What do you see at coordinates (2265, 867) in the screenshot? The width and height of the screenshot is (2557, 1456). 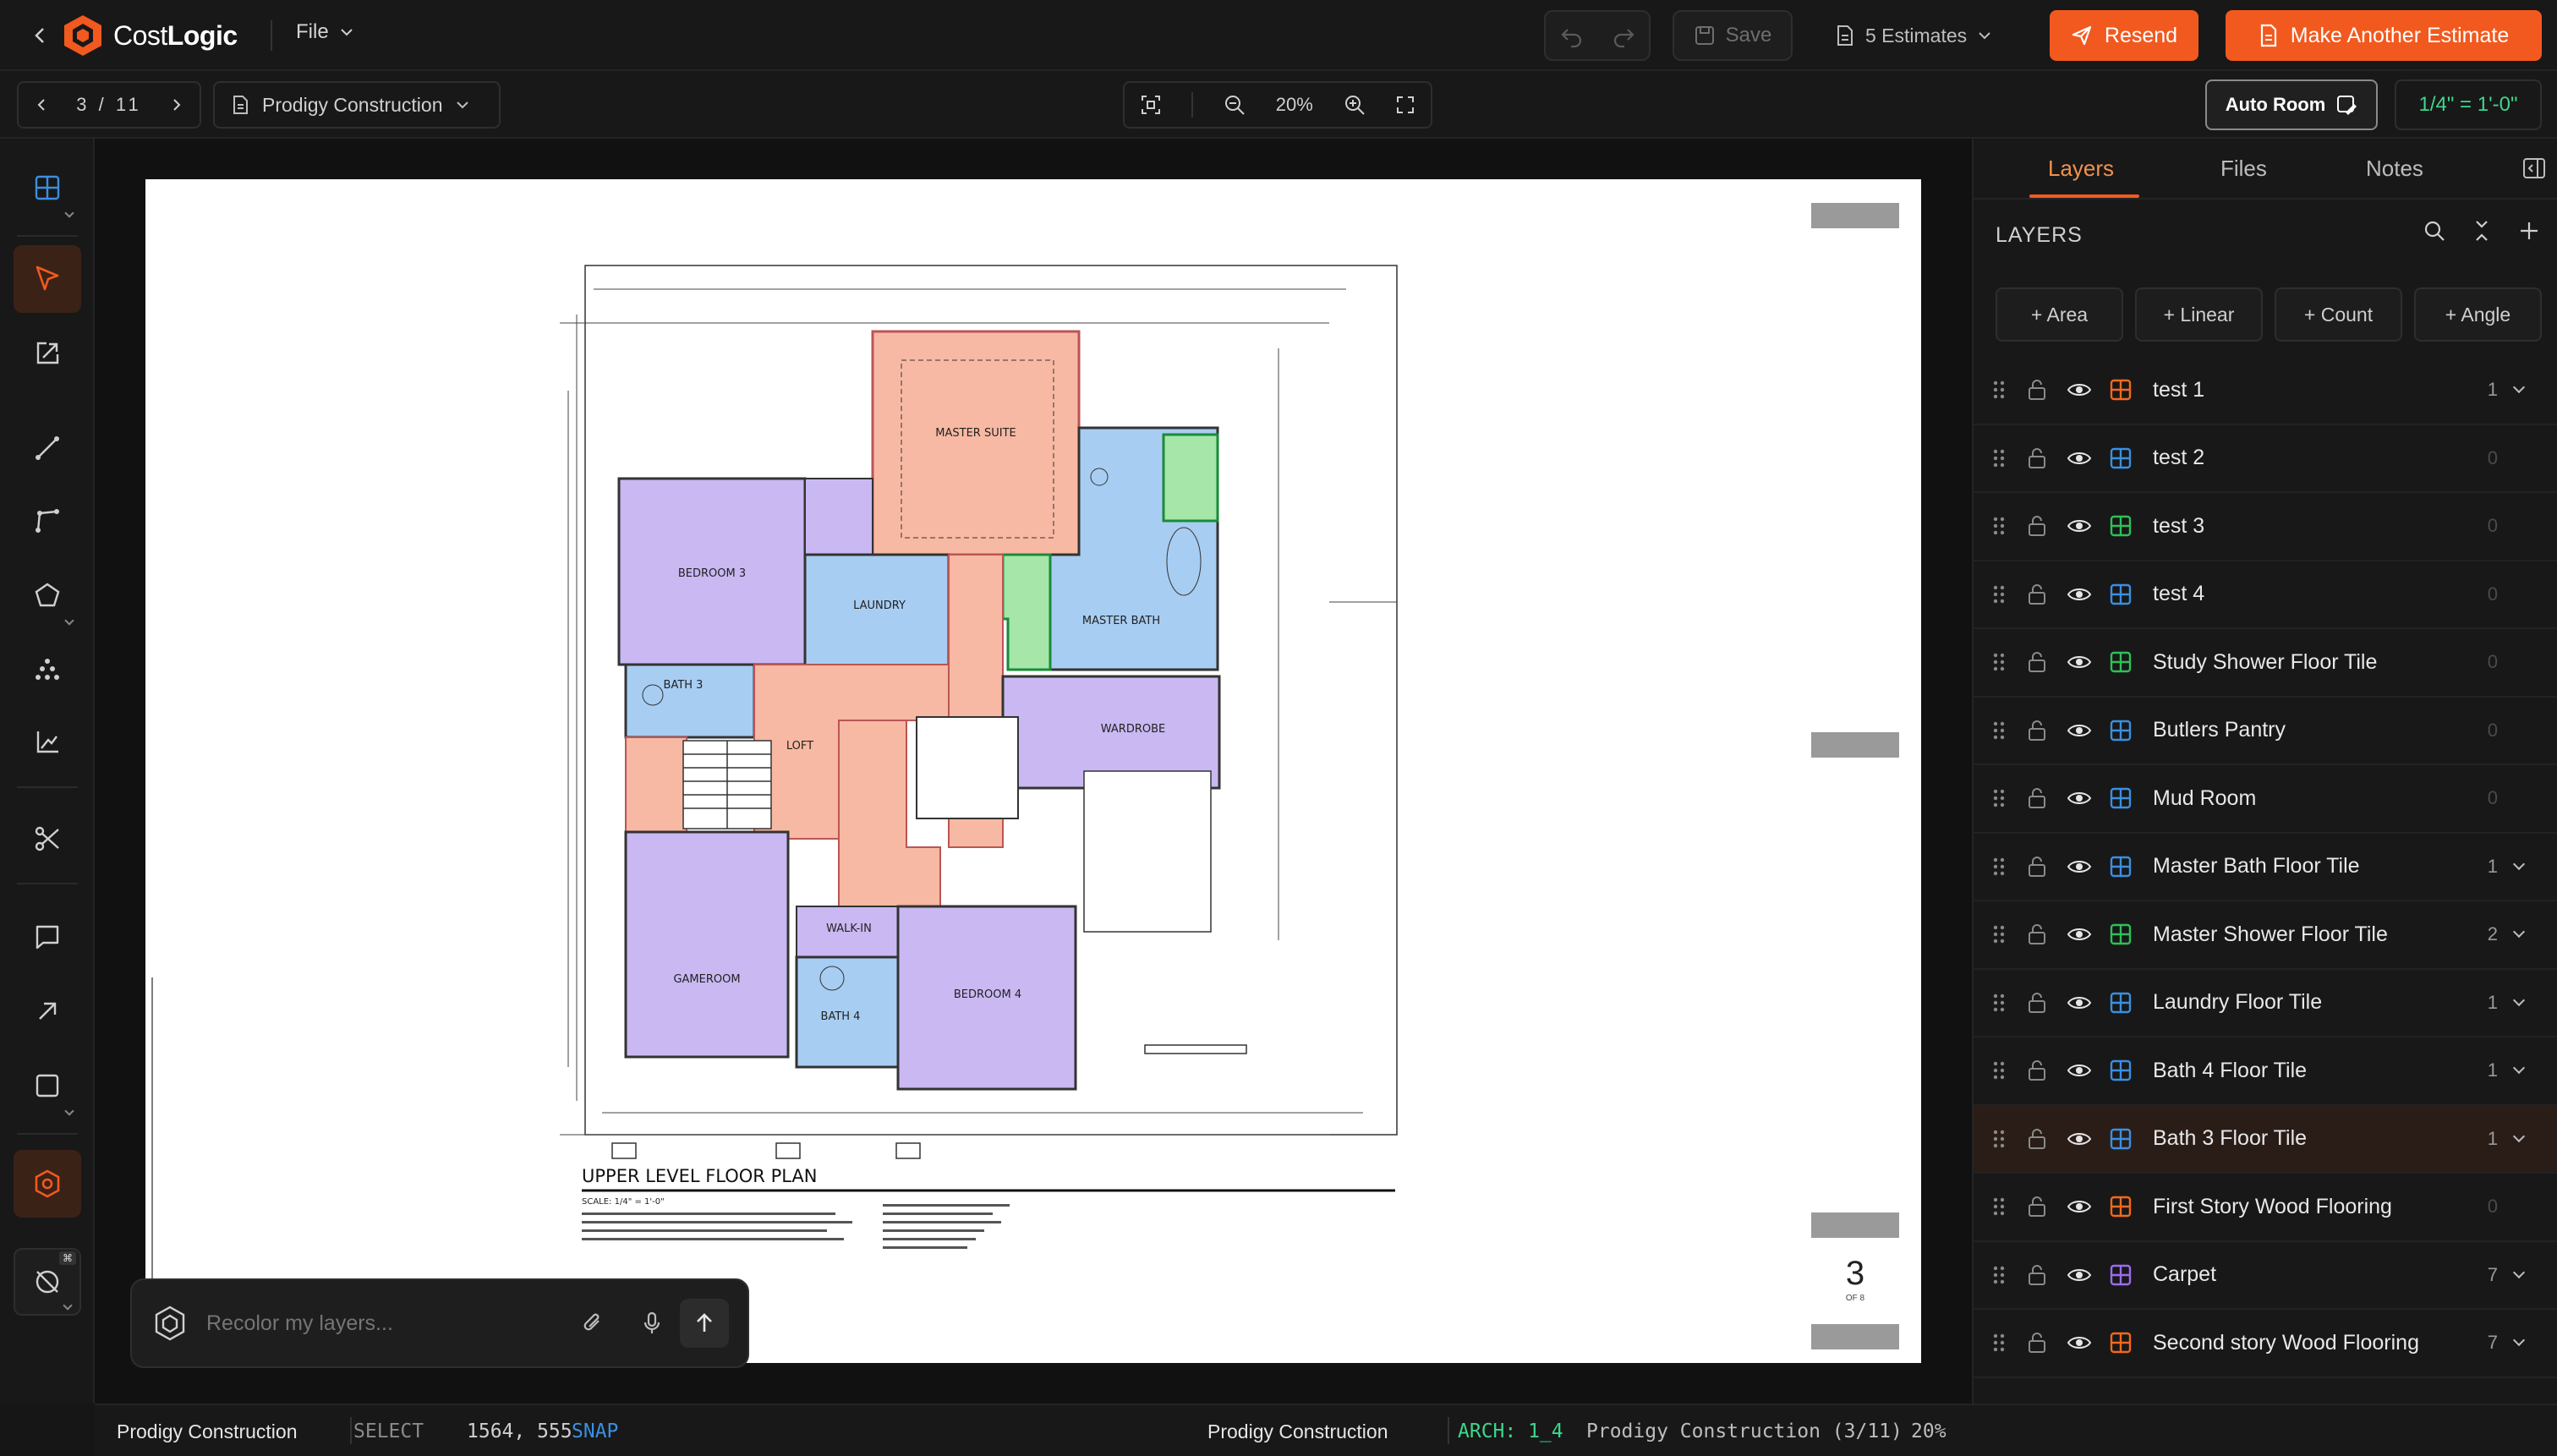 I see `layer-row: Master Bath Floor Tile 1` at bounding box center [2265, 867].